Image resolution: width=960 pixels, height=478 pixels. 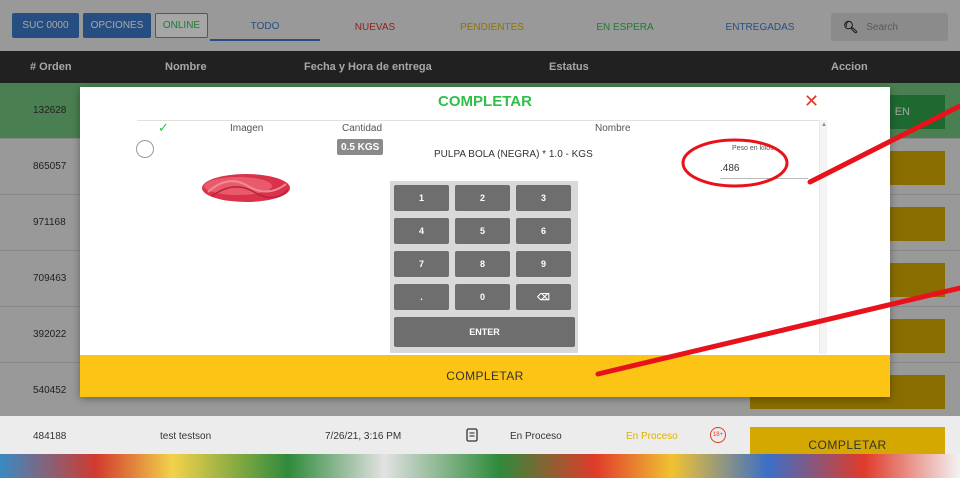 I want to click on age-restricted-icon: 18+, so click(x=718, y=435).